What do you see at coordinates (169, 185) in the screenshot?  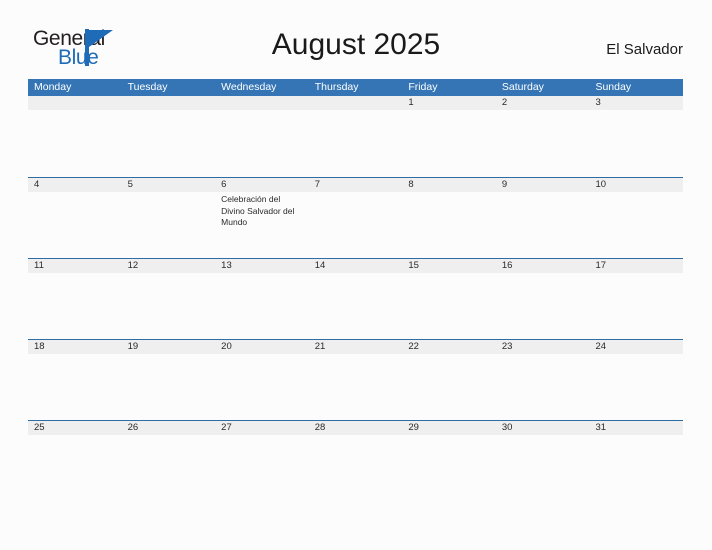 I see `day-number: 5` at bounding box center [169, 185].